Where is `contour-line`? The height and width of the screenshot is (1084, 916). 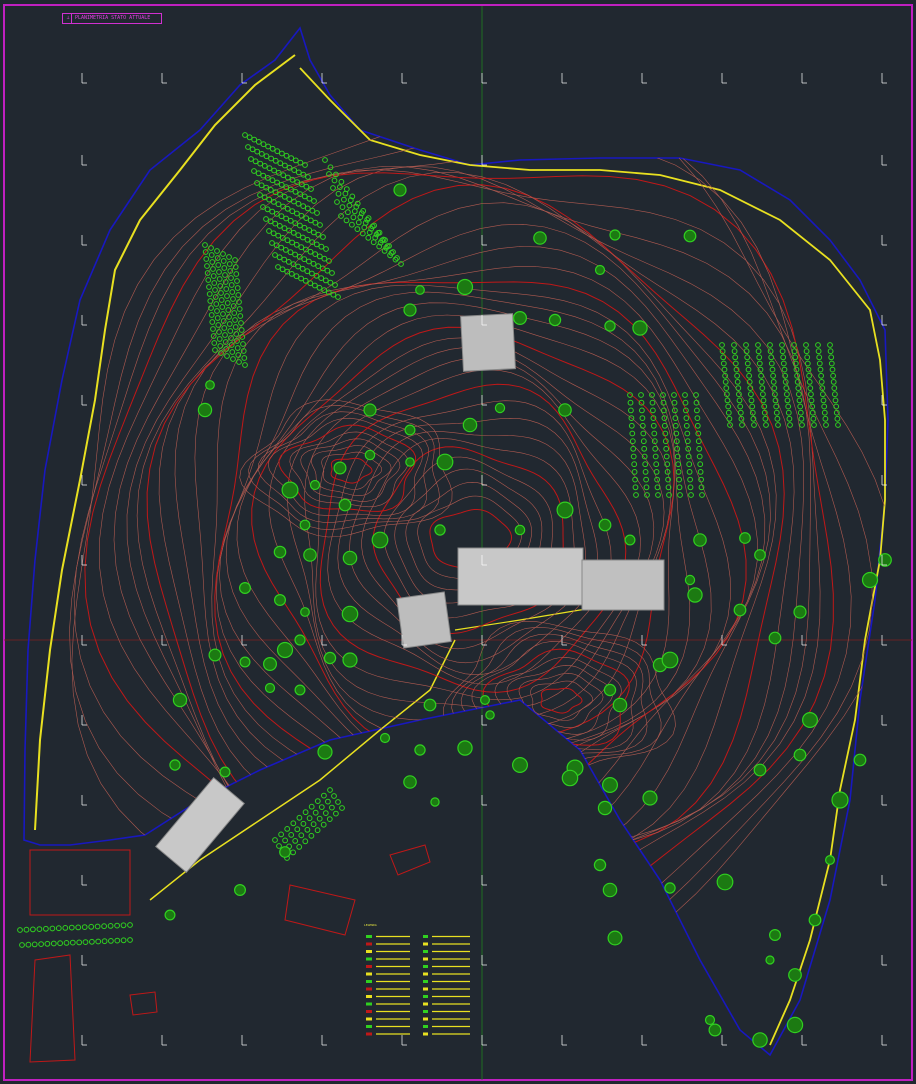
contour-line is located at coordinates (559, 700).